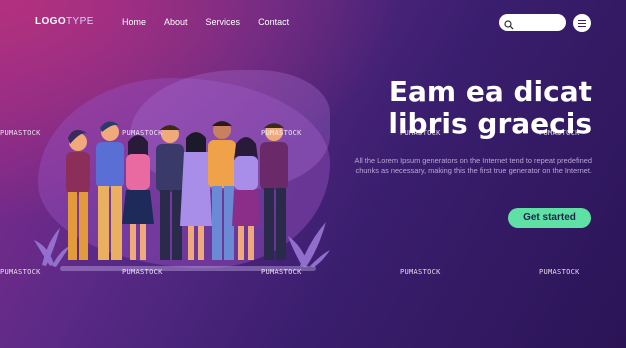 This screenshot has width=626, height=348. I want to click on nav-contact: Contact, so click(273, 22).